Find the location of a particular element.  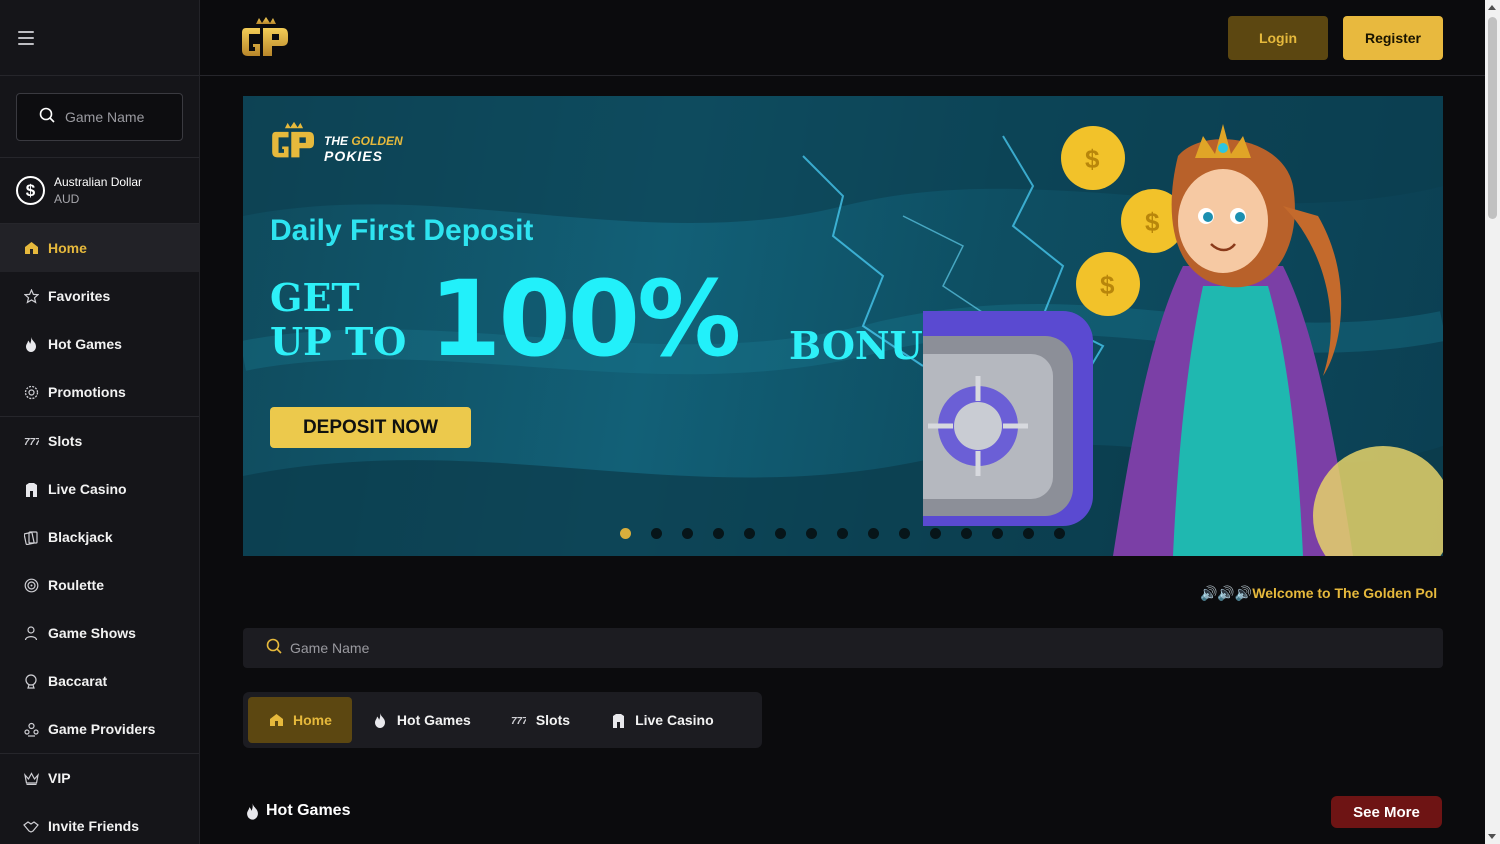

hot-games-title: Hot Games is located at coordinates (308, 810).